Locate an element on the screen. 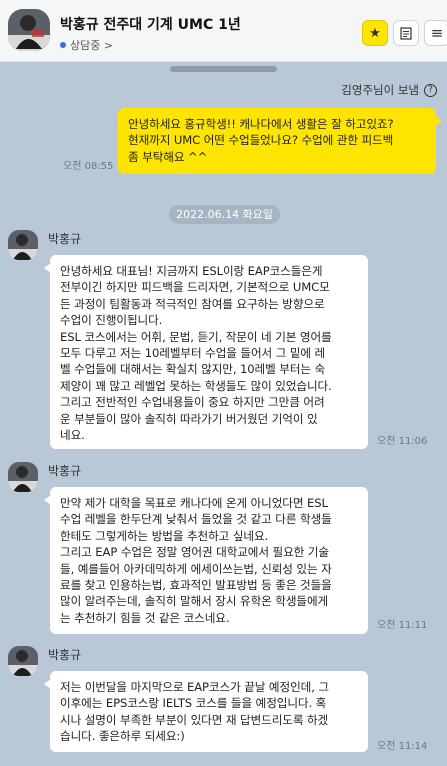  message-time: 오전 11:14 is located at coordinates (402, 746).